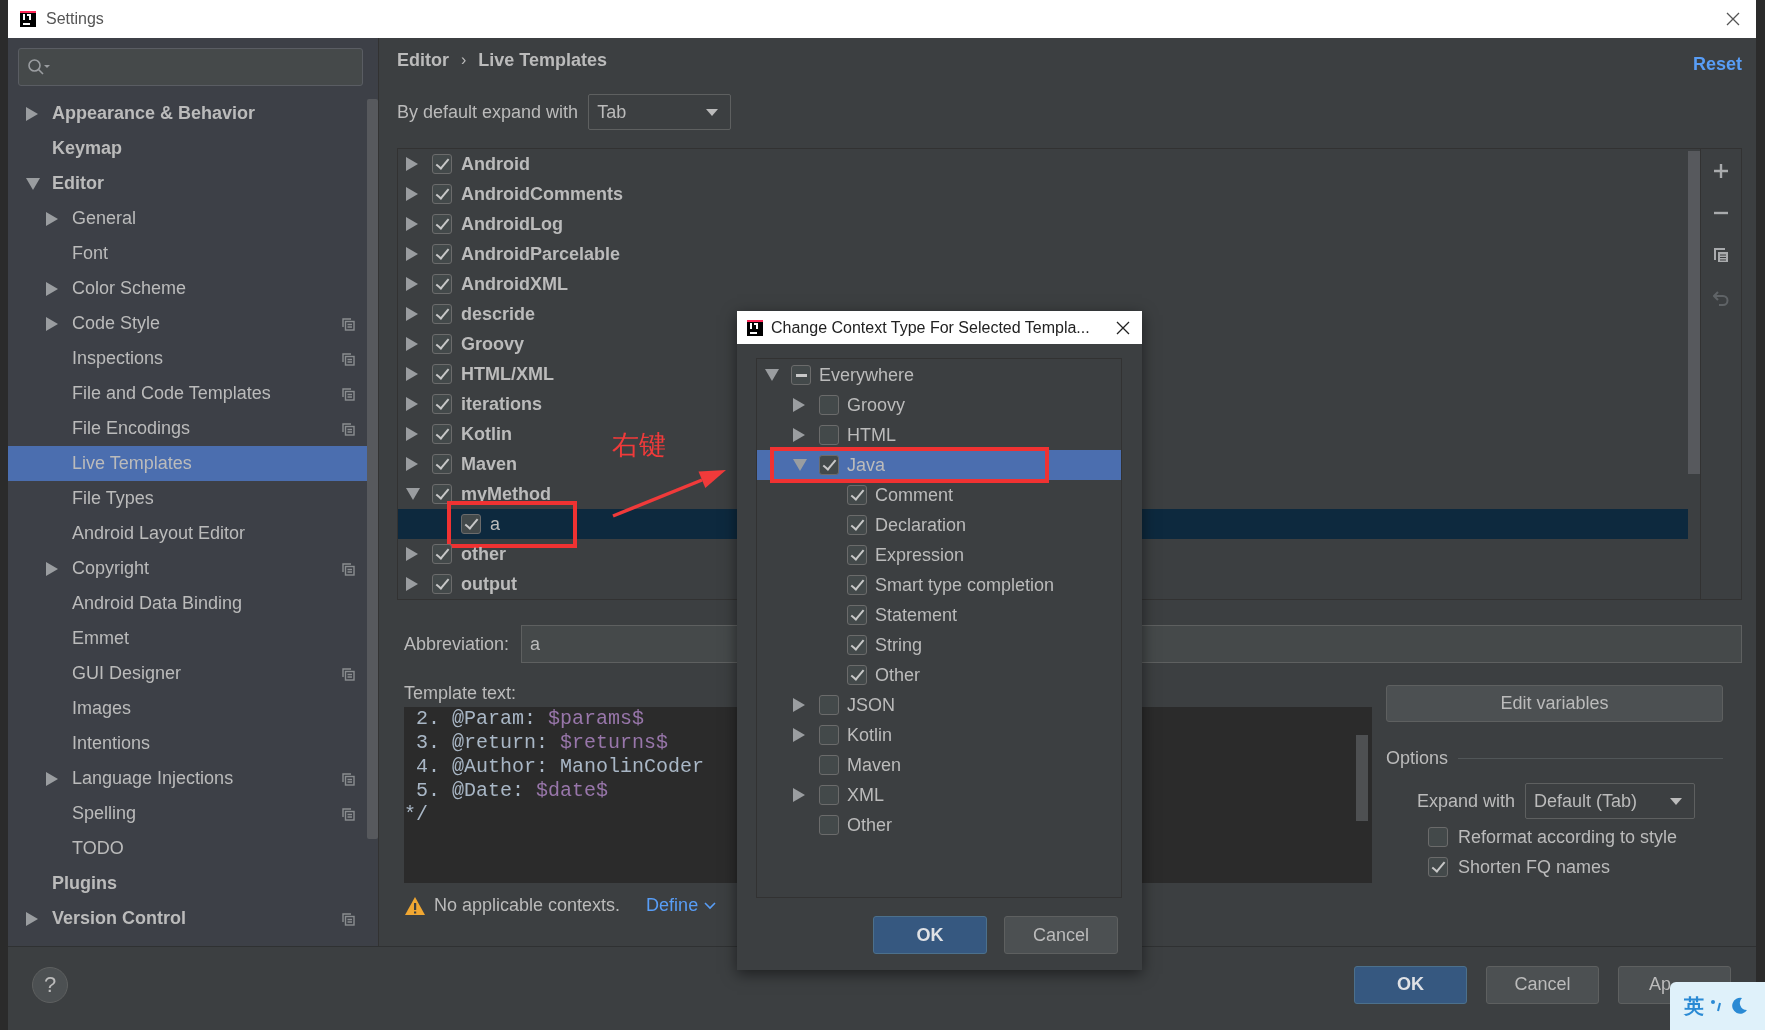  Describe the element at coordinates (1466, 801) in the screenshot. I see `expand-with-label: Expand with` at that location.